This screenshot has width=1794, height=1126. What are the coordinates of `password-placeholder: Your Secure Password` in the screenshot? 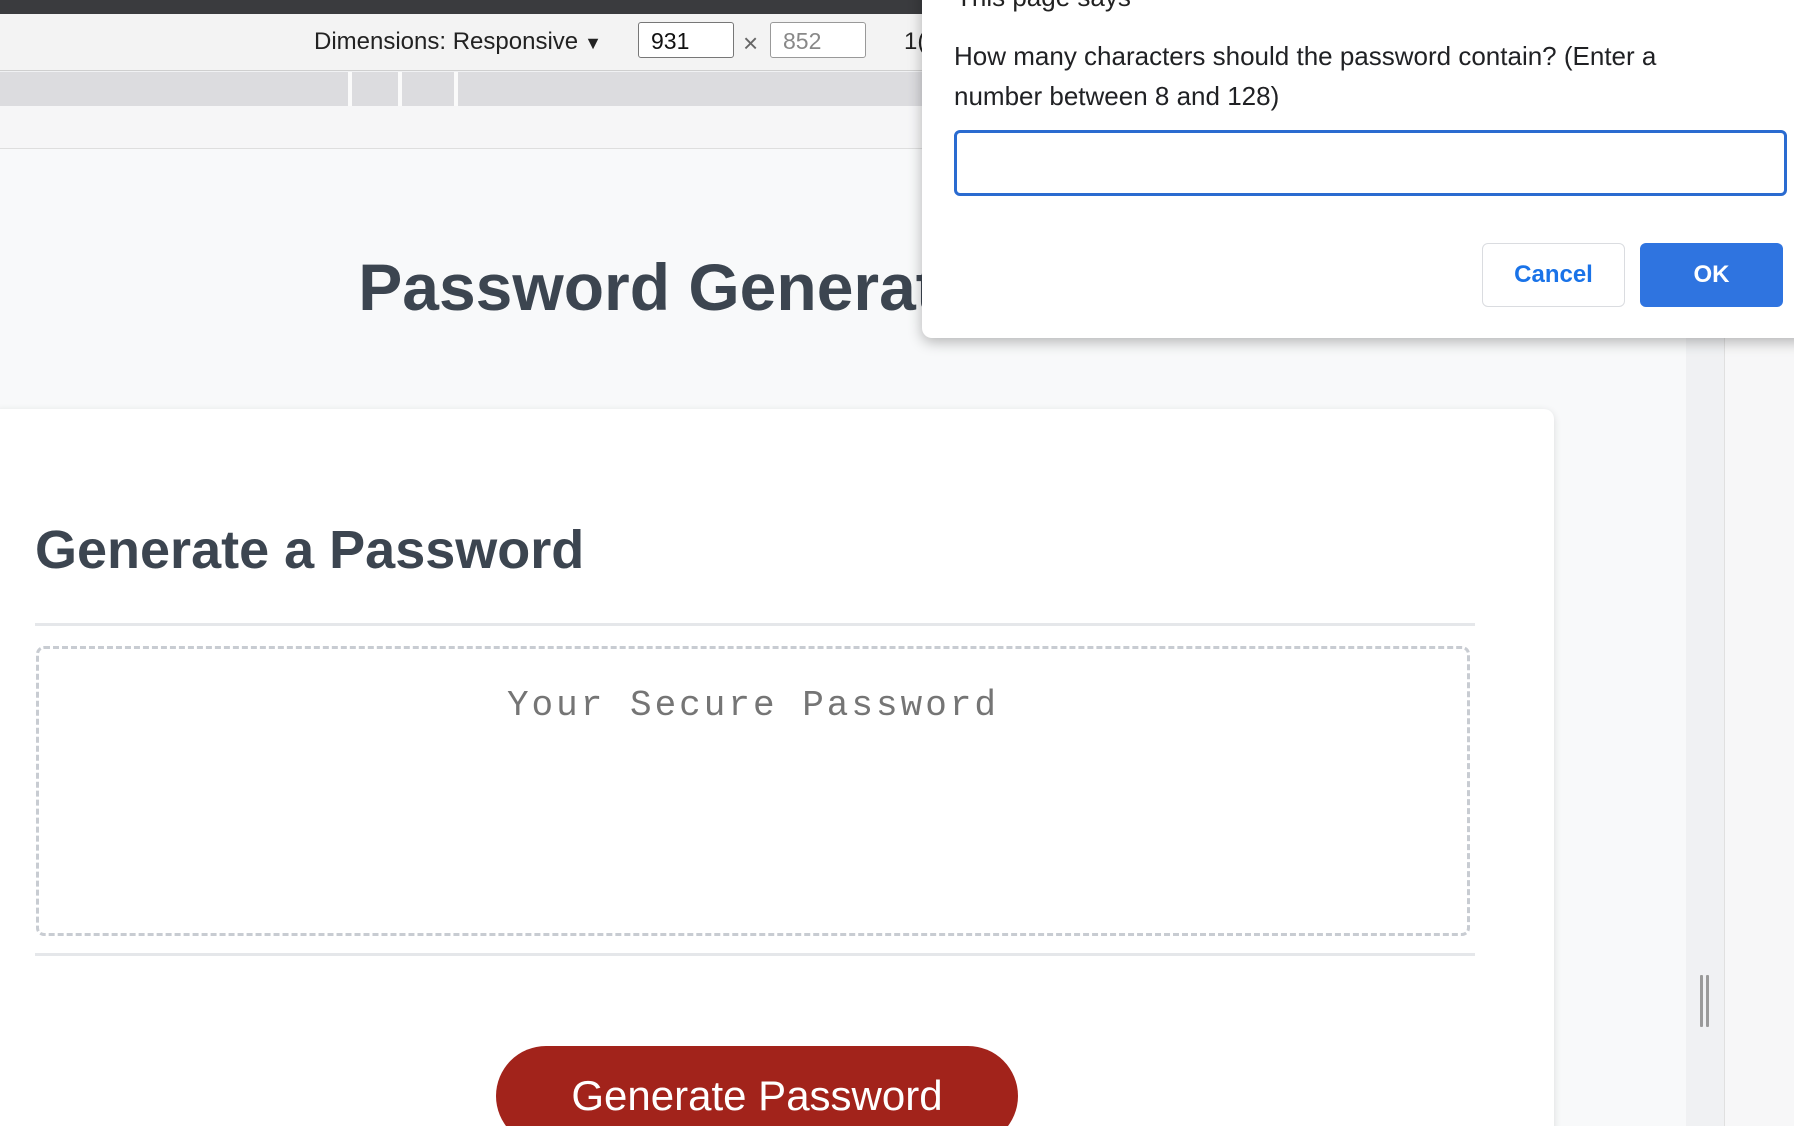 It's located at (753, 705).